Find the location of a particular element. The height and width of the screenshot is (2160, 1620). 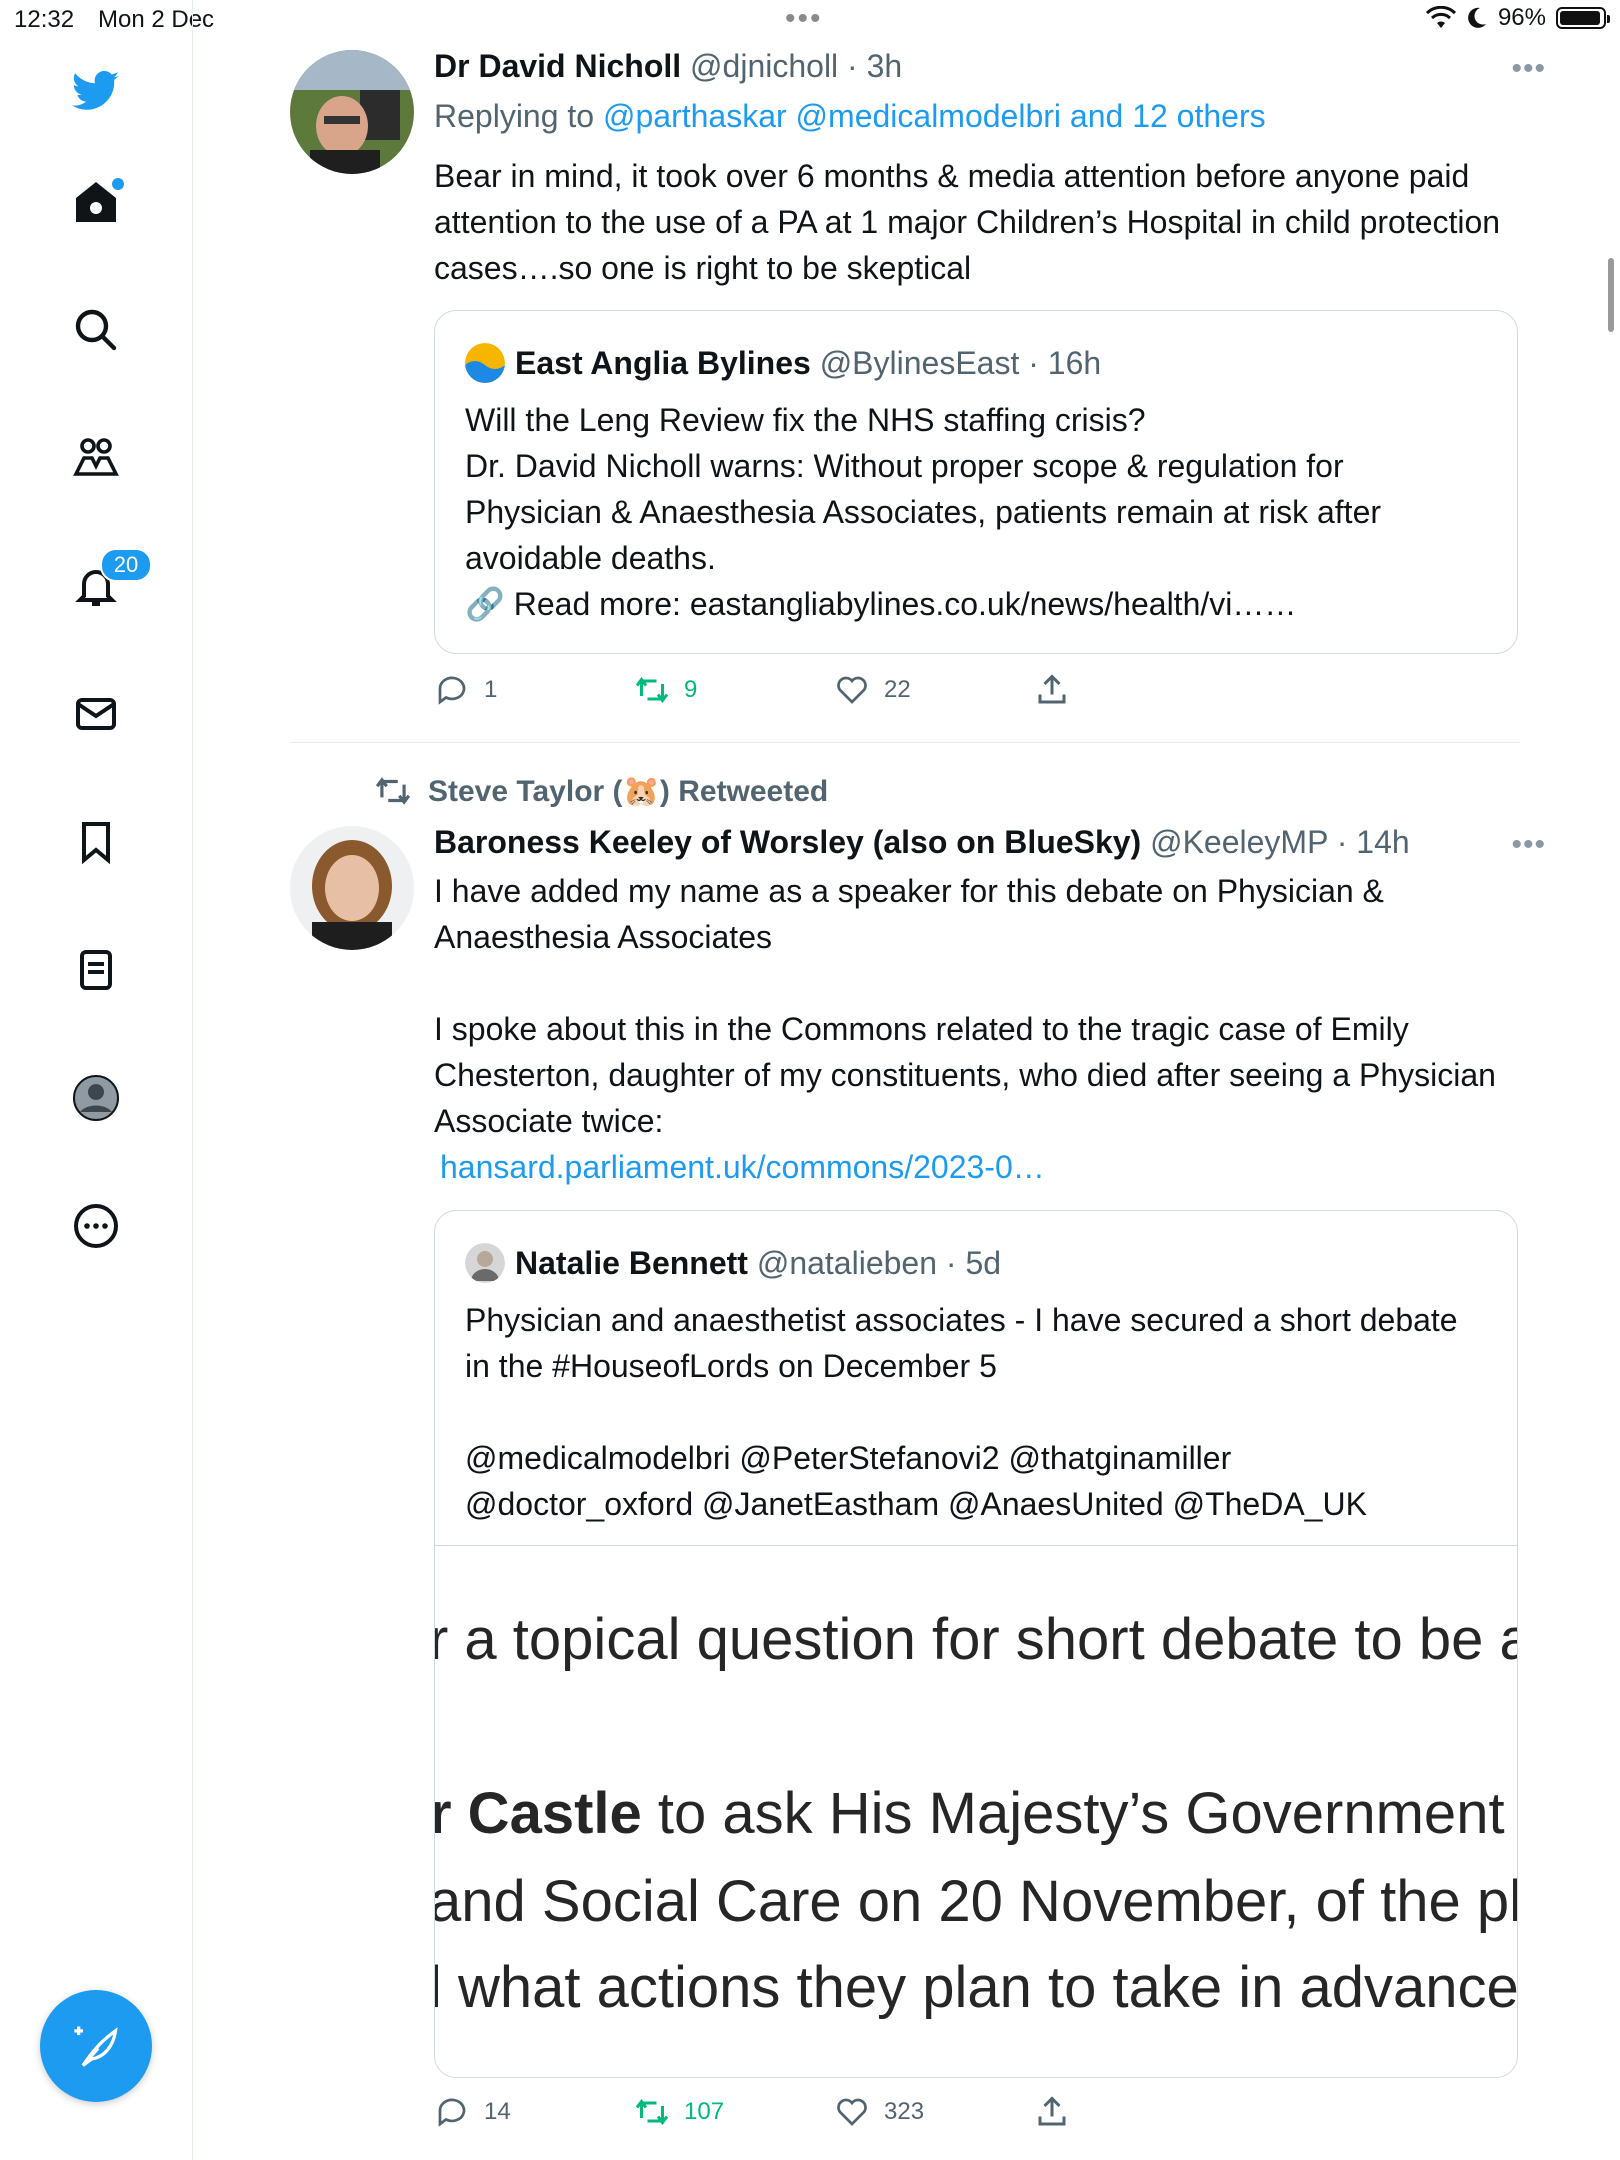

like-count: 323 is located at coordinates (904, 2111).